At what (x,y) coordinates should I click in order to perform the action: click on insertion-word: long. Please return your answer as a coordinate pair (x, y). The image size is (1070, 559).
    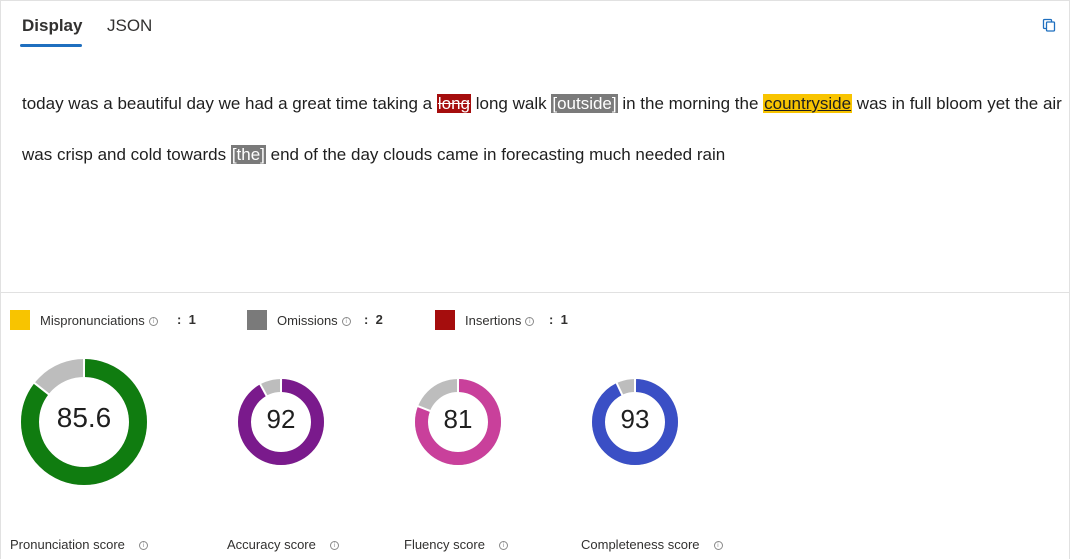
    Looking at the image, I should click on (454, 103).